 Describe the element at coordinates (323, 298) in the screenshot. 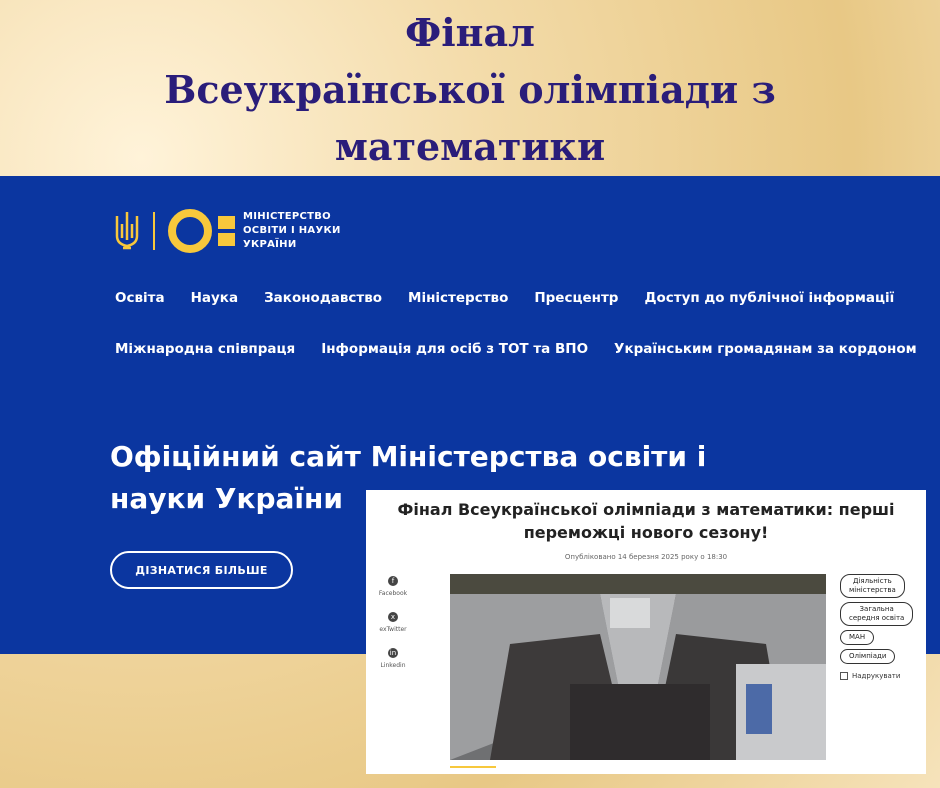

I see `nav-item-zakonodavstvo: Законодавство` at that location.